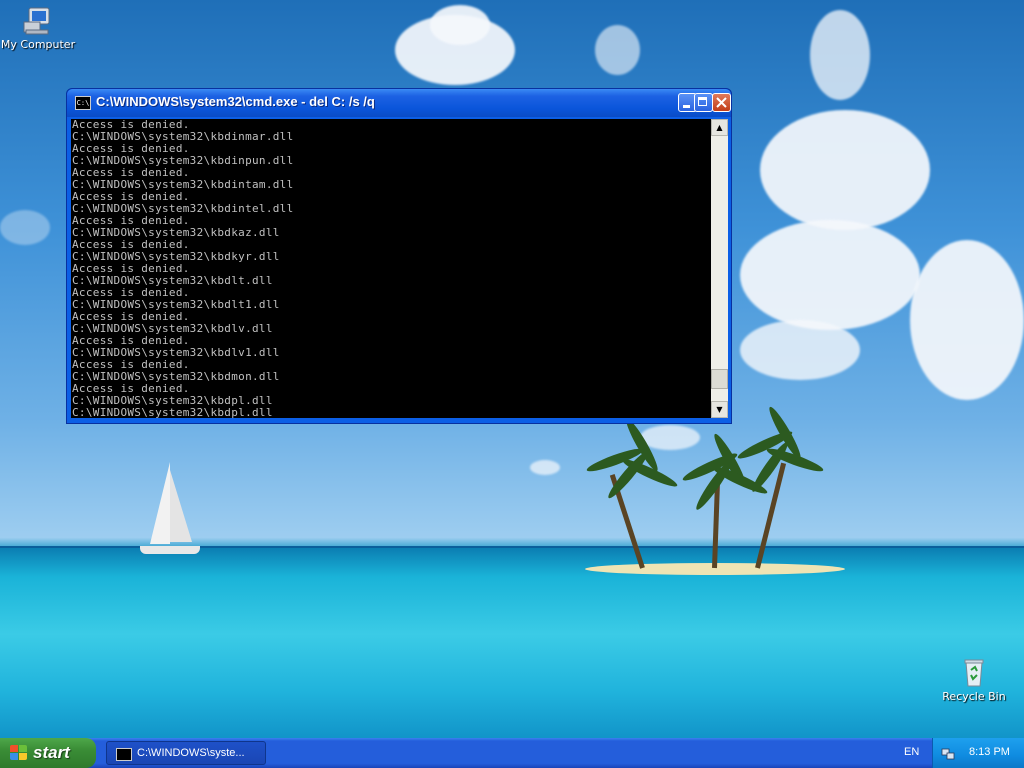 The height and width of the screenshot is (768, 1024). I want to click on taskbar: start C:\WINDOWS\syste... EN 8:13 PM, so click(512, 753).